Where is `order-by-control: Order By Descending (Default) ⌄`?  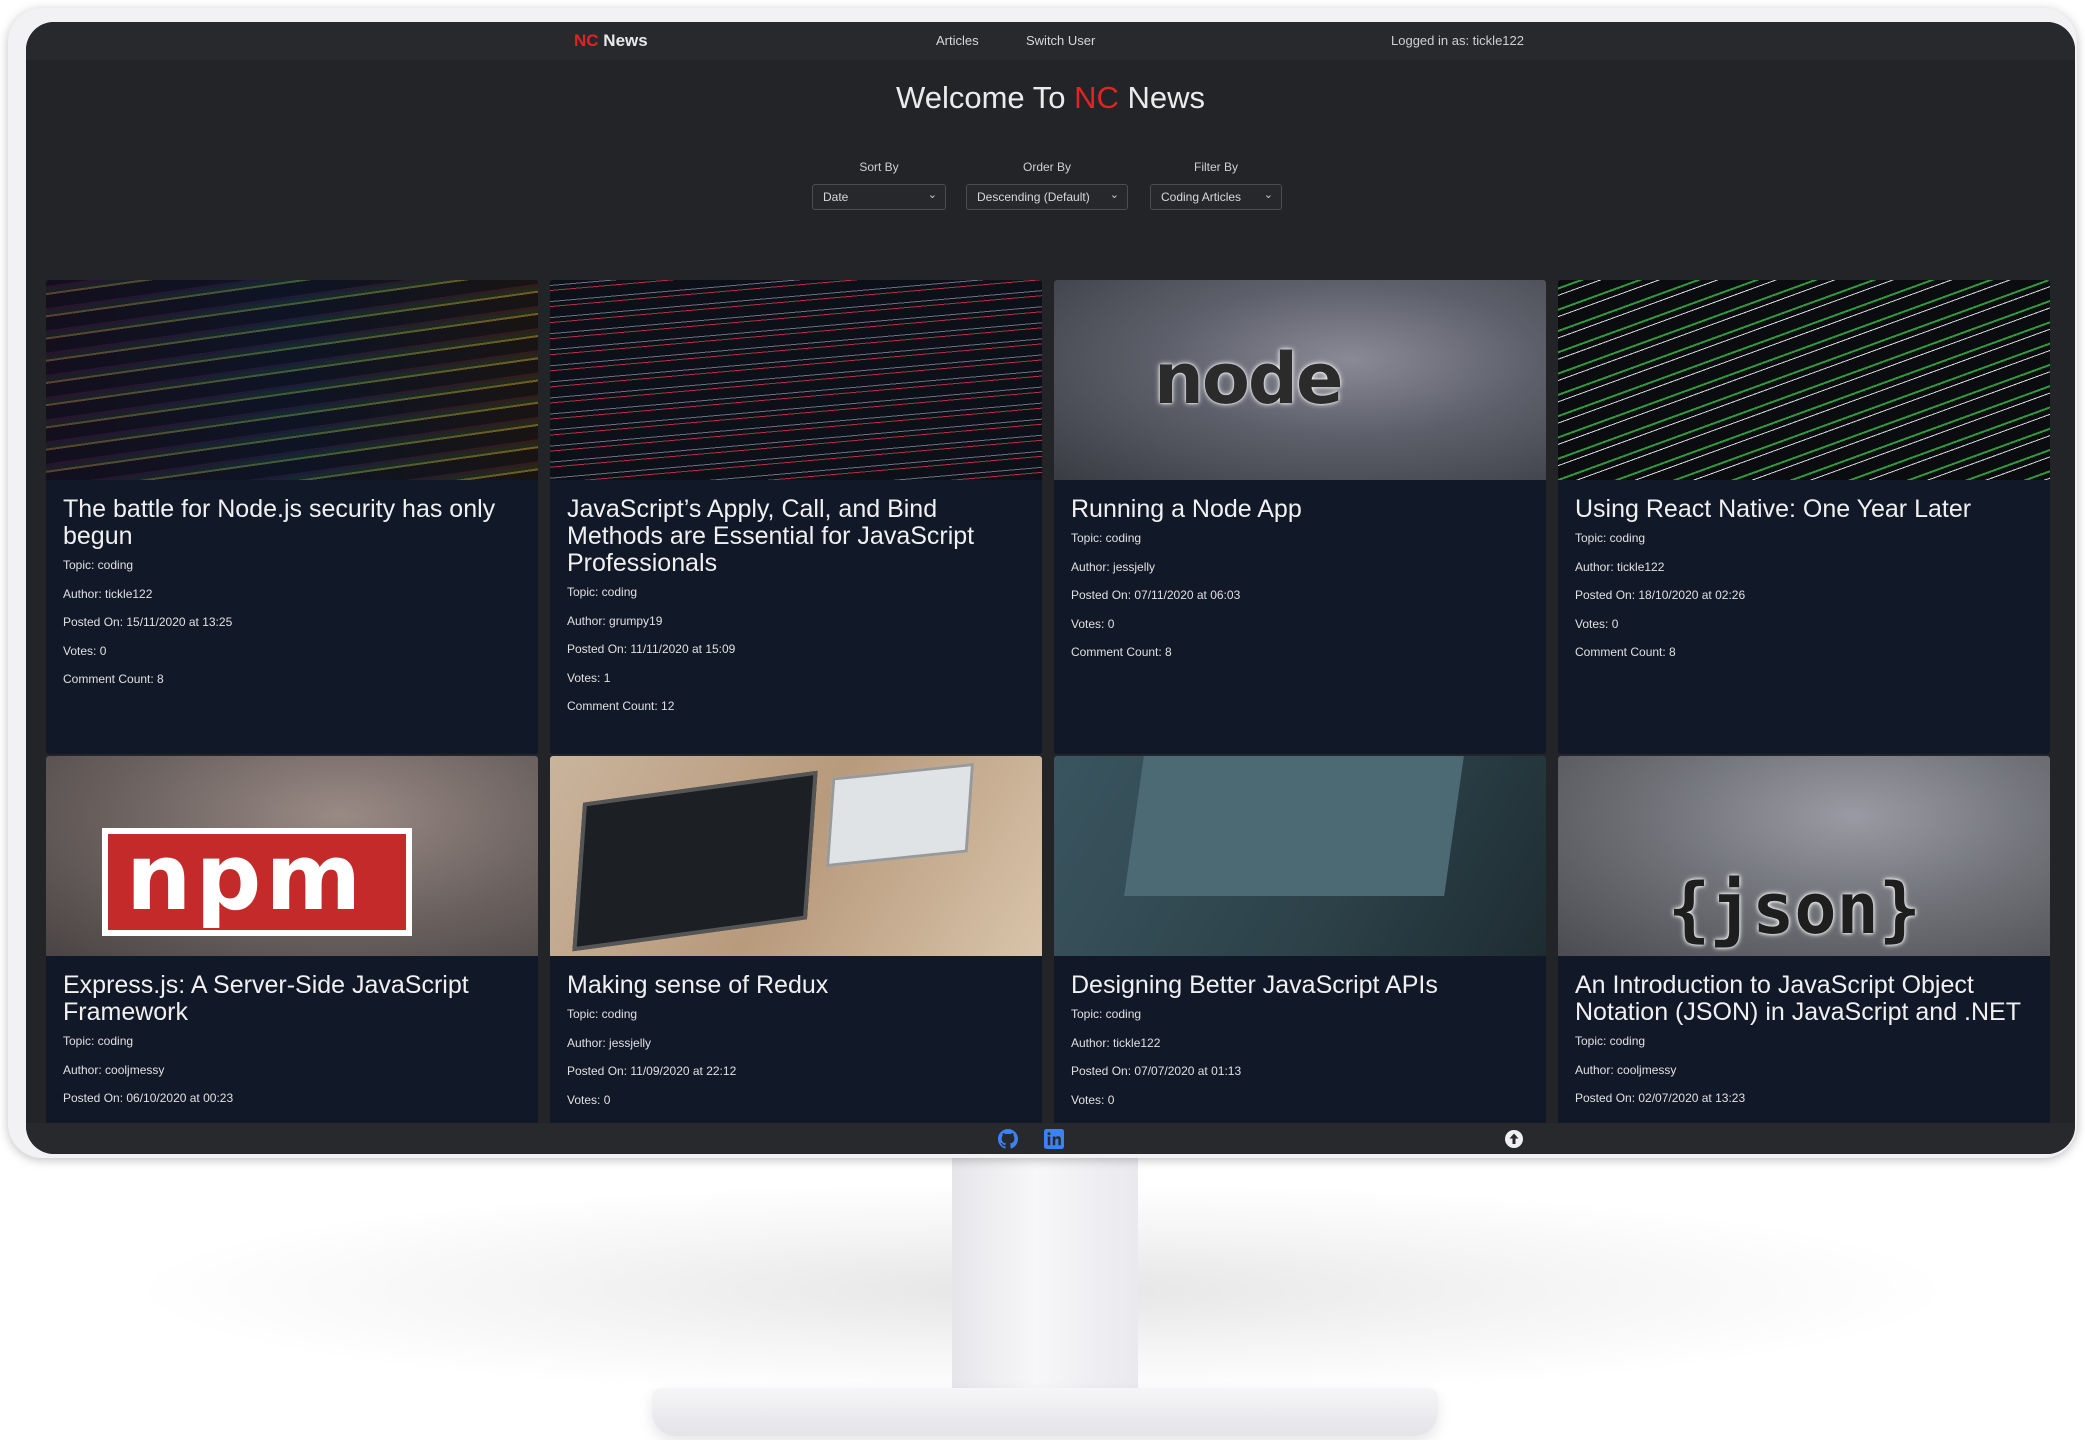 order-by-control: Order By Descending (Default) ⌄ is located at coordinates (1047, 185).